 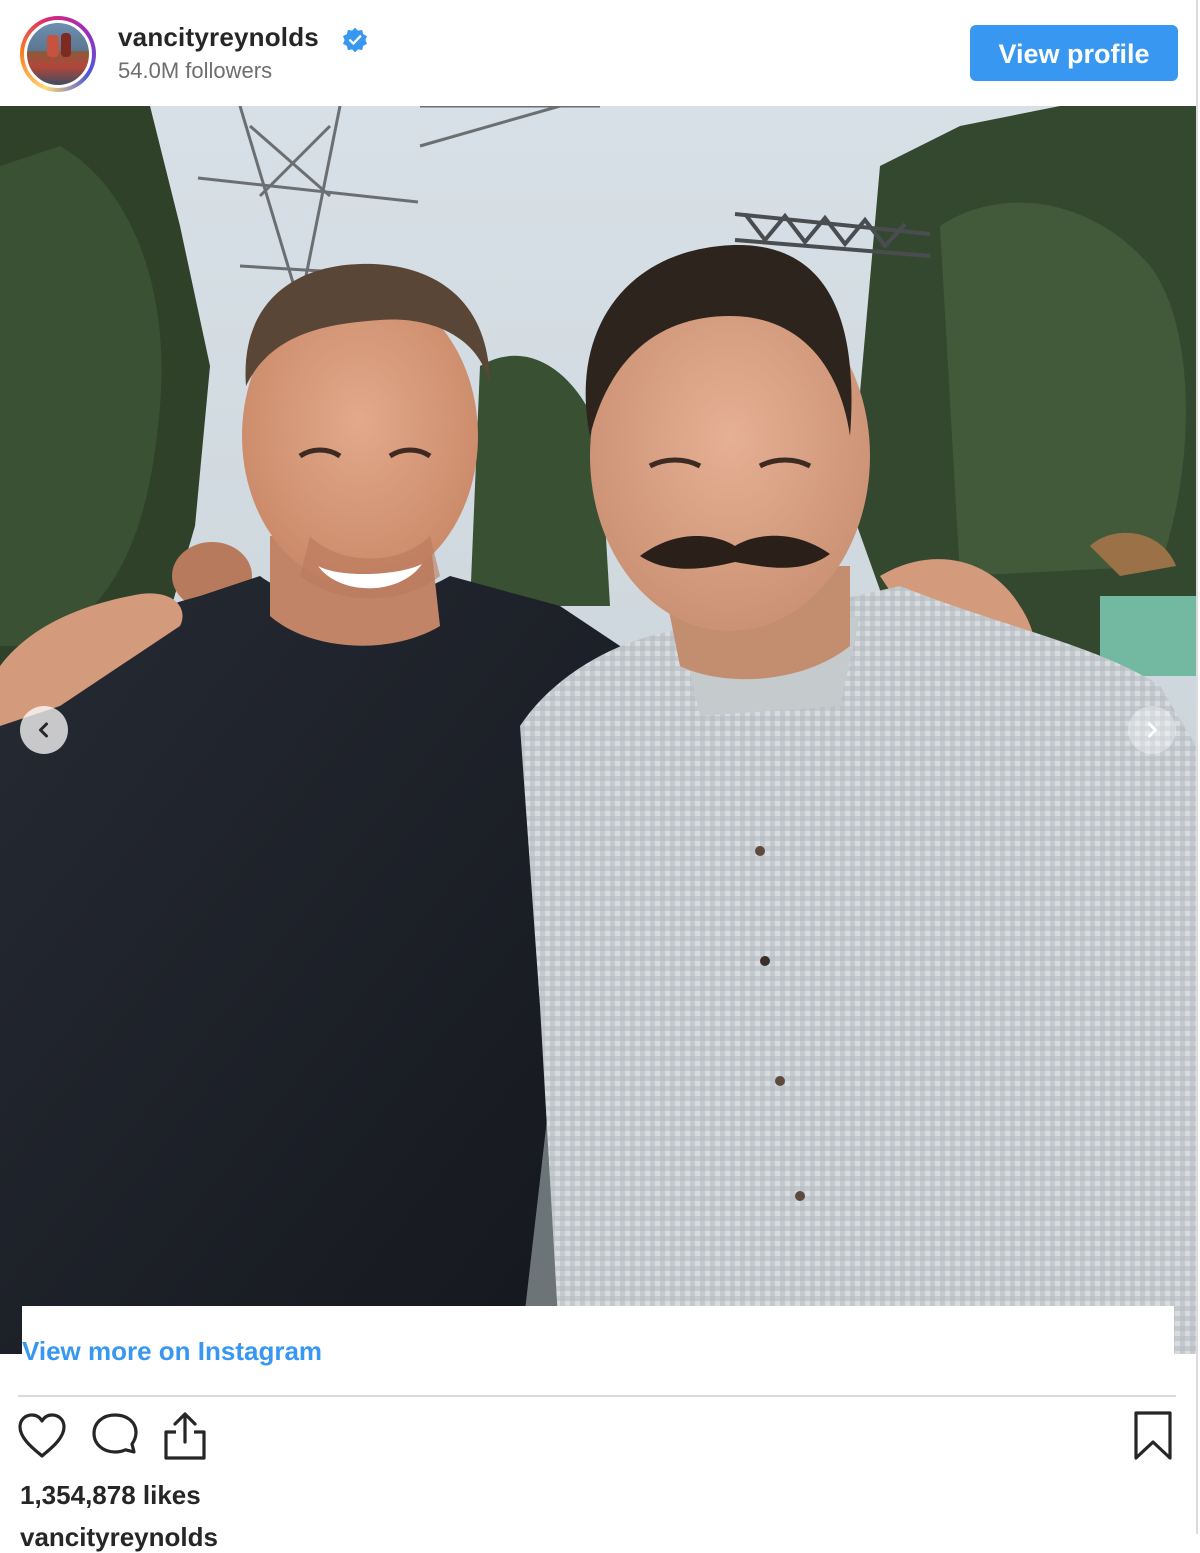 What do you see at coordinates (115, 1437) in the screenshot?
I see `comment-bubble-icon` at bounding box center [115, 1437].